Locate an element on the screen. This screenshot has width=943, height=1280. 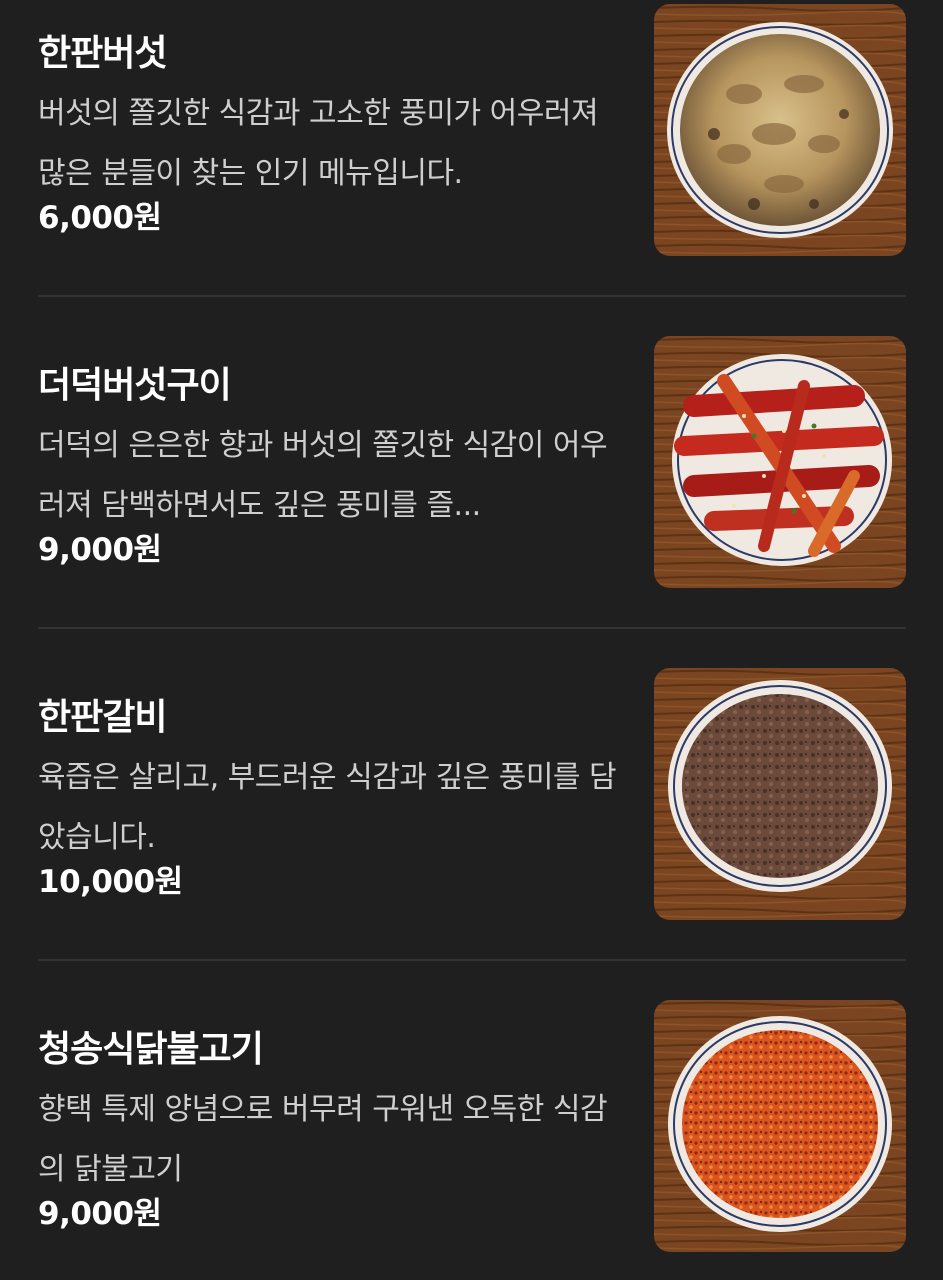
menu-item-title: 더덕버섯구이 is located at coordinates (135, 385).